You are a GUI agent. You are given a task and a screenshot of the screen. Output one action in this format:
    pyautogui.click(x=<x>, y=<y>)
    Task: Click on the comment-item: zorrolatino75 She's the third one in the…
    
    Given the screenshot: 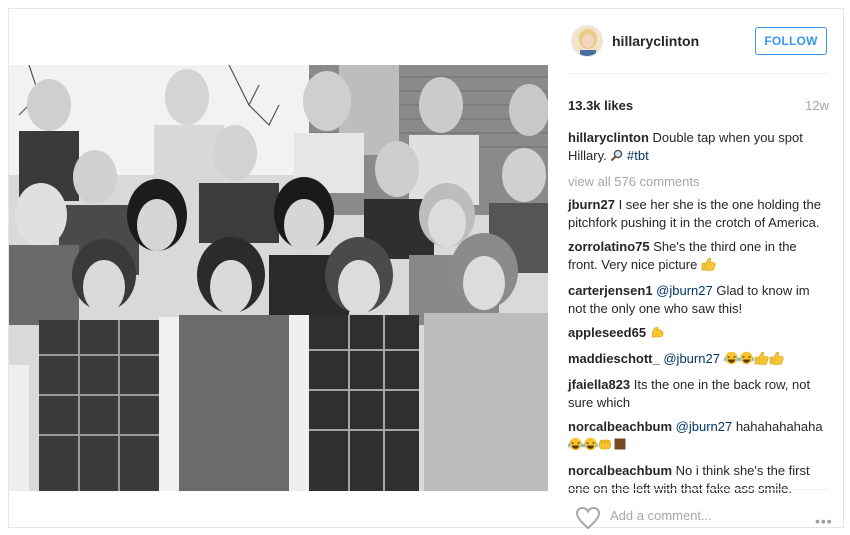 What is the action you would take?
    pyautogui.click(x=696, y=257)
    